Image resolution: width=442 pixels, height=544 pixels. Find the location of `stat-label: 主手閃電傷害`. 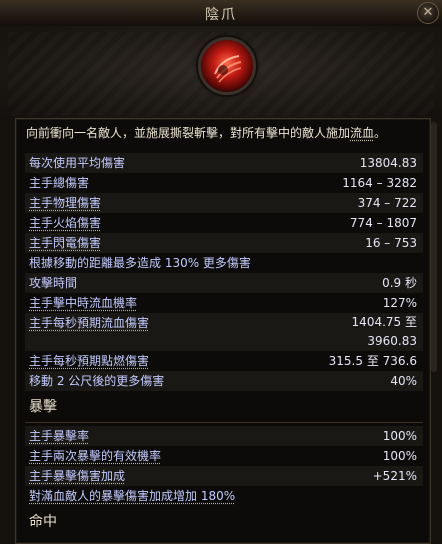

stat-label: 主手閃電傷害 is located at coordinates (65, 243).